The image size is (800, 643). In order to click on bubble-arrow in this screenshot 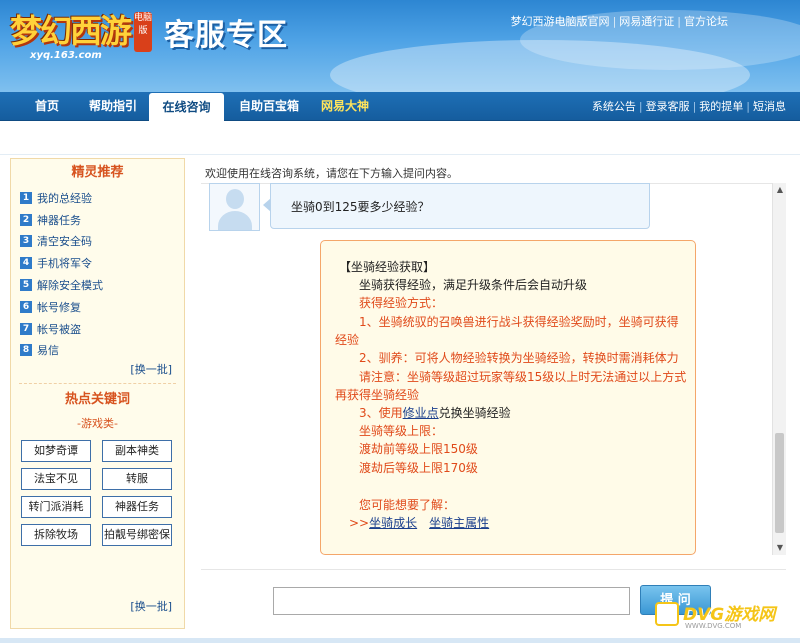, I will do `click(267, 205)`.